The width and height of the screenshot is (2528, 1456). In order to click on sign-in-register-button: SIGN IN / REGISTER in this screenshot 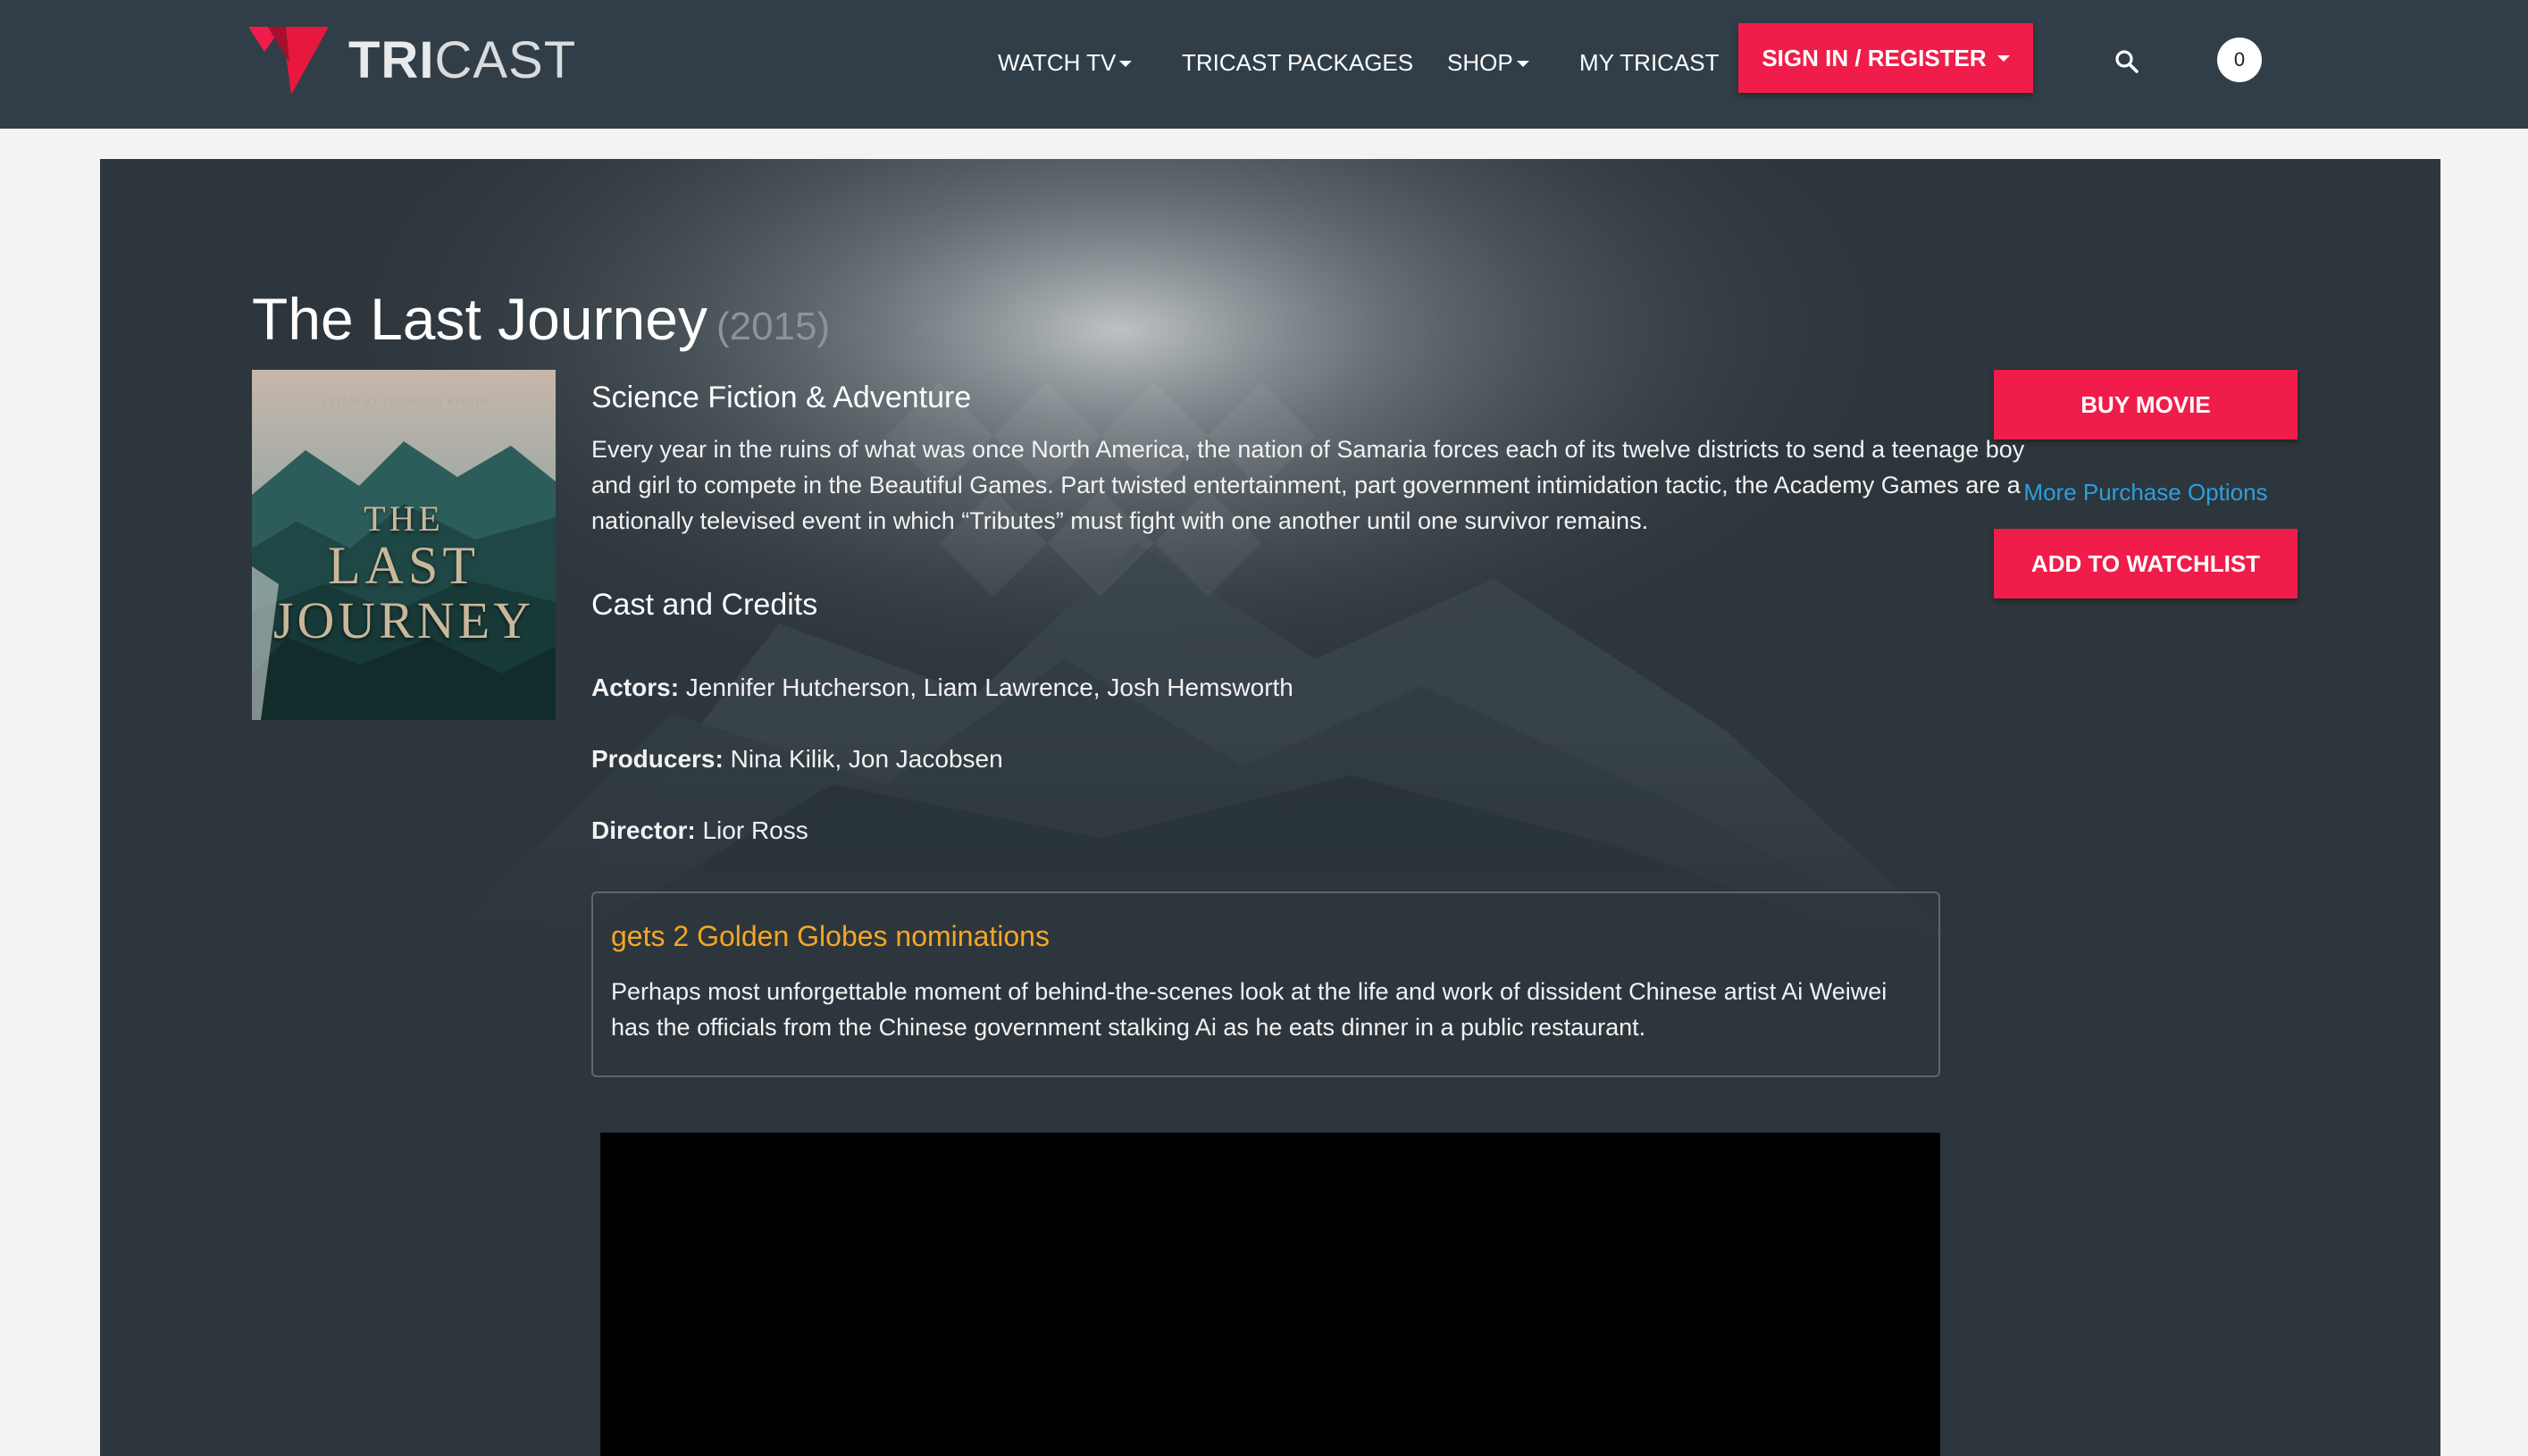, I will do `click(1885, 58)`.